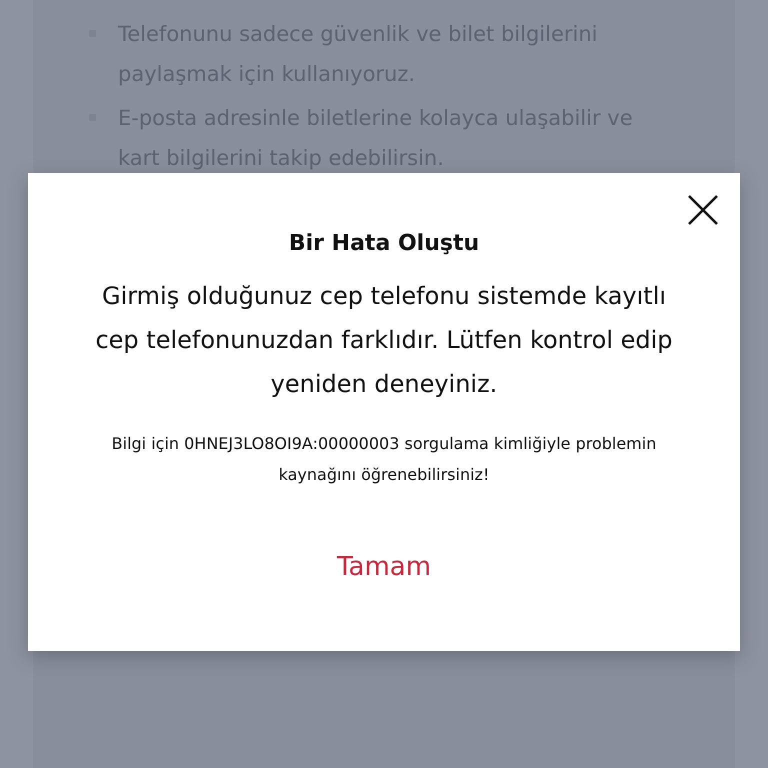  I want to click on info-text: Bilgi için 0HNEJ3LO8OI9A:00000003 sorgulama kimliğiyle problemin kaynağını öğrenebilirsiniz!, so click(384, 459).